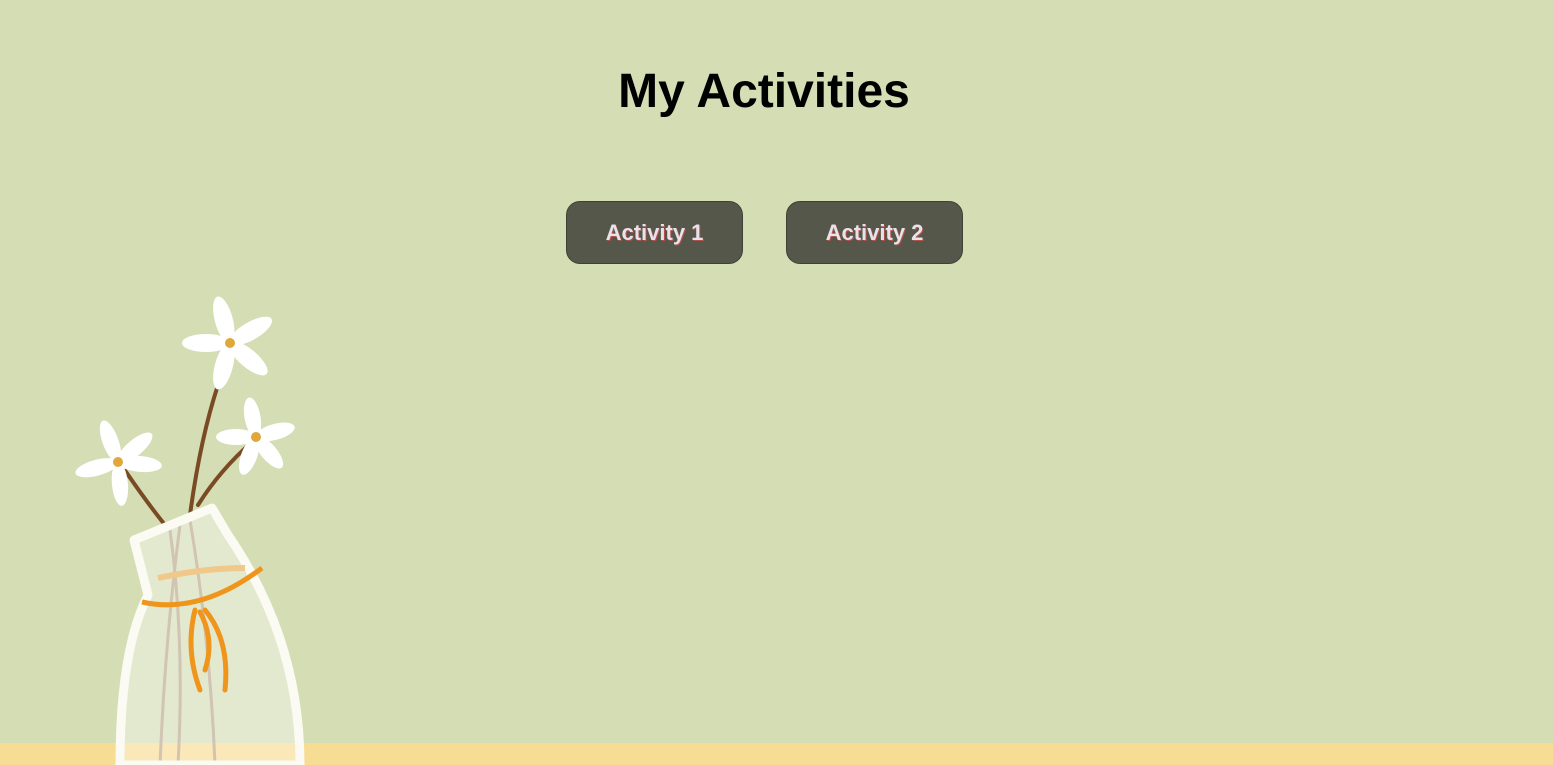  What do you see at coordinates (764, 91) in the screenshot?
I see `page-title: My Activities` at bounding box center [764, 91].